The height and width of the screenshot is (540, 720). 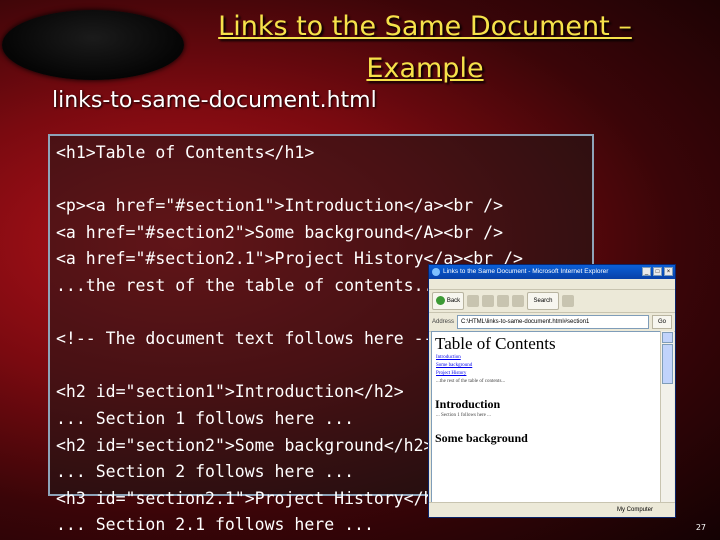 I want to click on go-button: Go, so click(x=662, y=322).